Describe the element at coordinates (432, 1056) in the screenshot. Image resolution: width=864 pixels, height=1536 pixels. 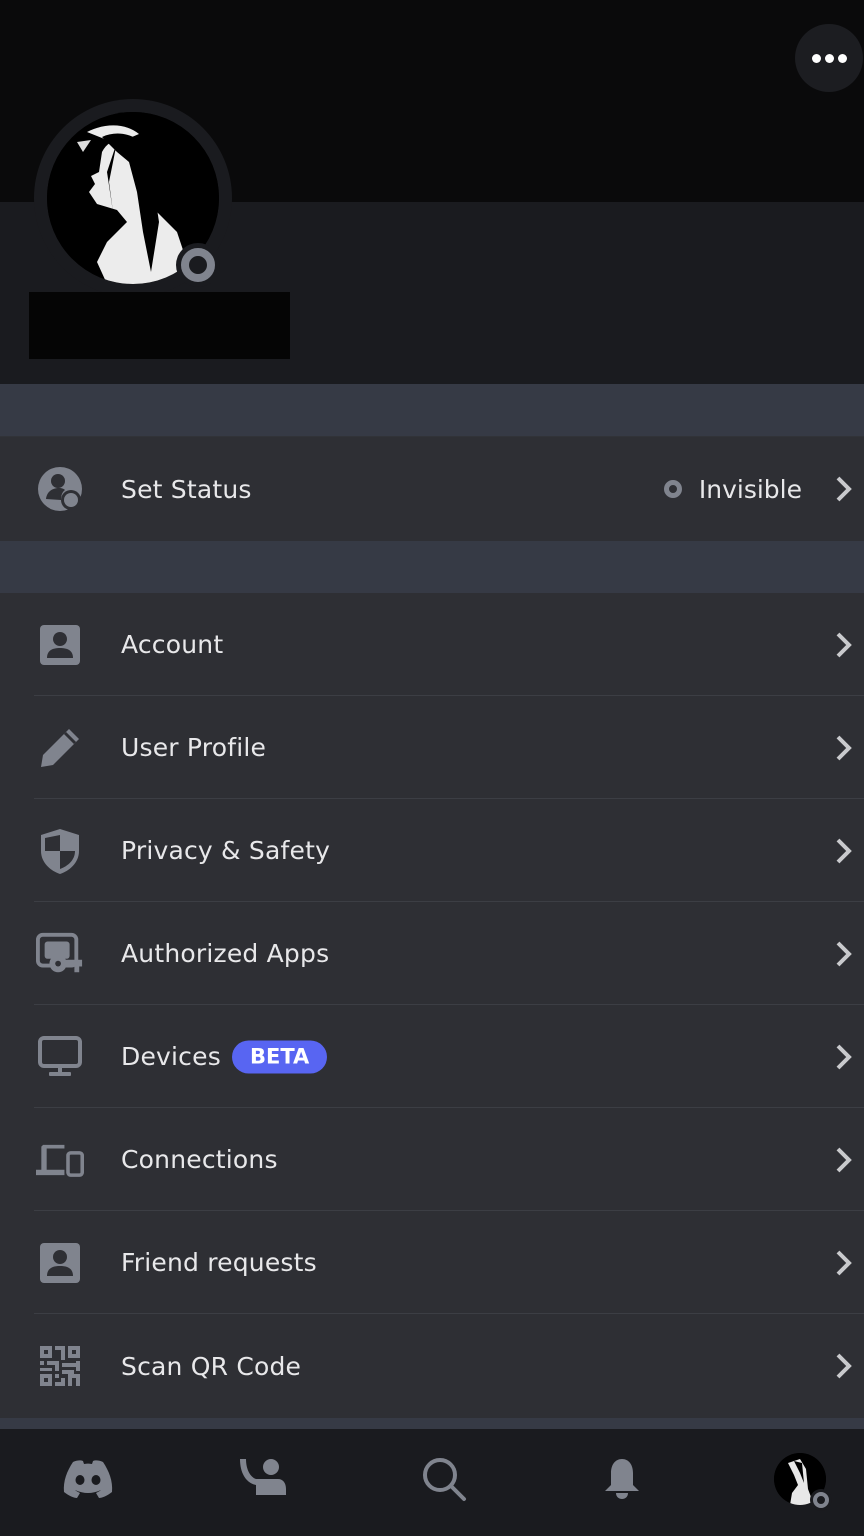
I see `settings-item-devices: Devices BETA` at that location.